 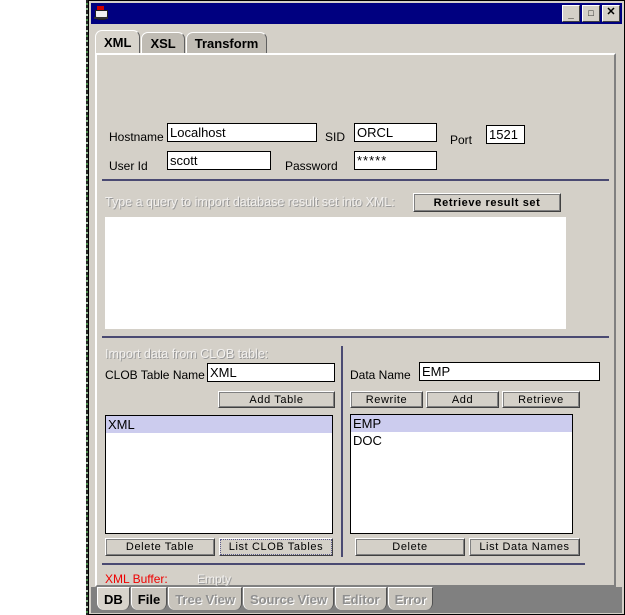 I want to click on maximize-icon: □, so click(x=591, y=13).